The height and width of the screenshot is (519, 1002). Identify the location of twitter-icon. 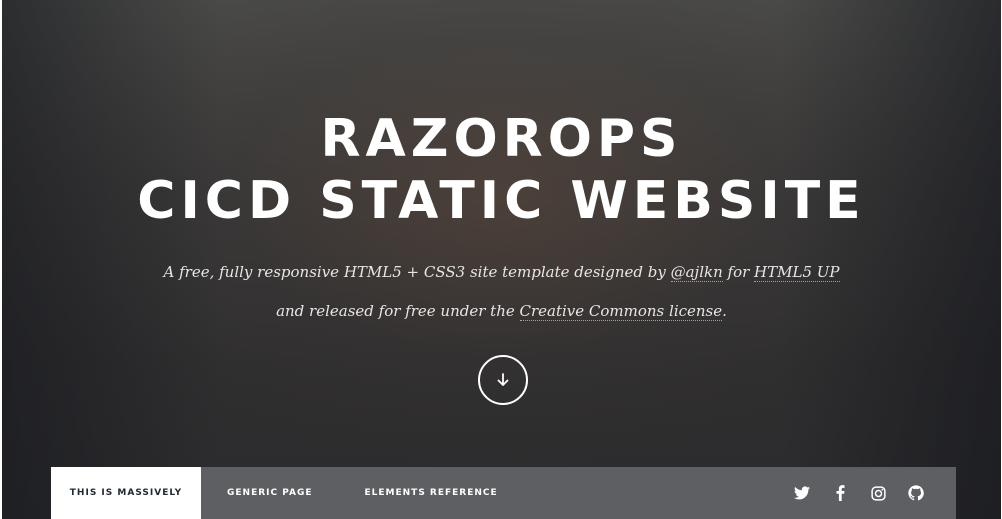
(802, 493).